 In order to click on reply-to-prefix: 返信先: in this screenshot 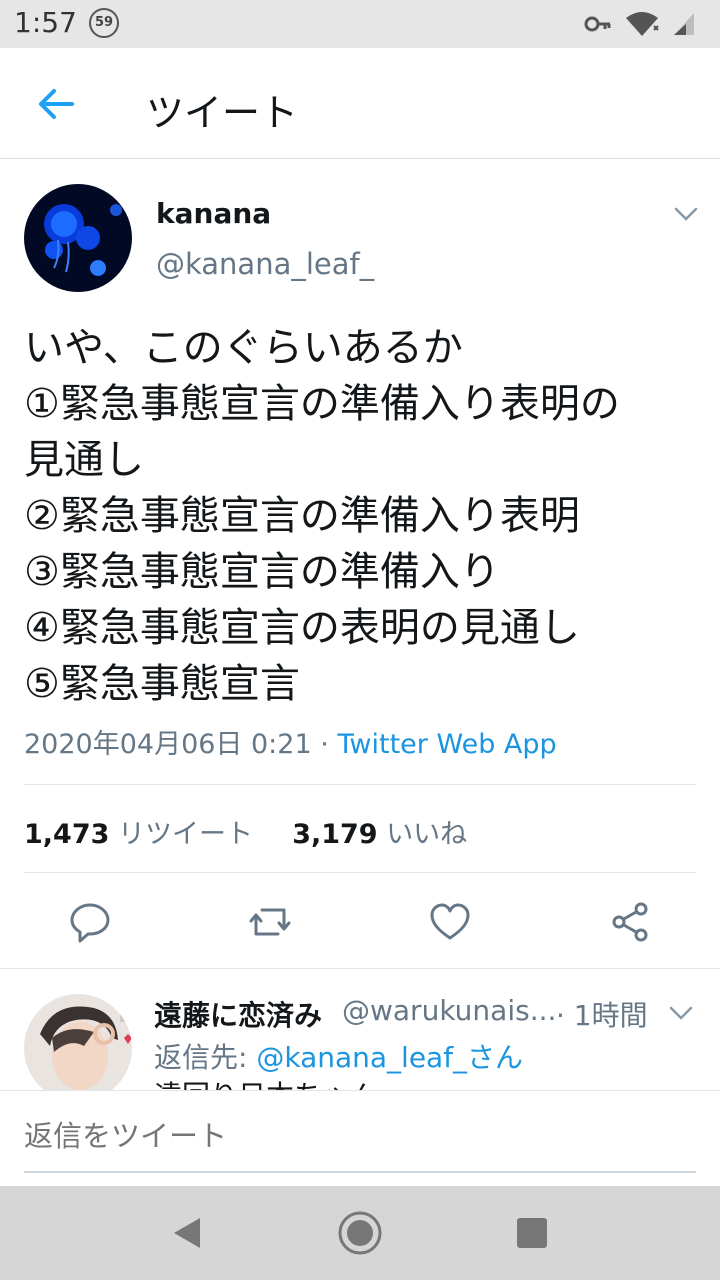, I will do `click(205, 1057)`.